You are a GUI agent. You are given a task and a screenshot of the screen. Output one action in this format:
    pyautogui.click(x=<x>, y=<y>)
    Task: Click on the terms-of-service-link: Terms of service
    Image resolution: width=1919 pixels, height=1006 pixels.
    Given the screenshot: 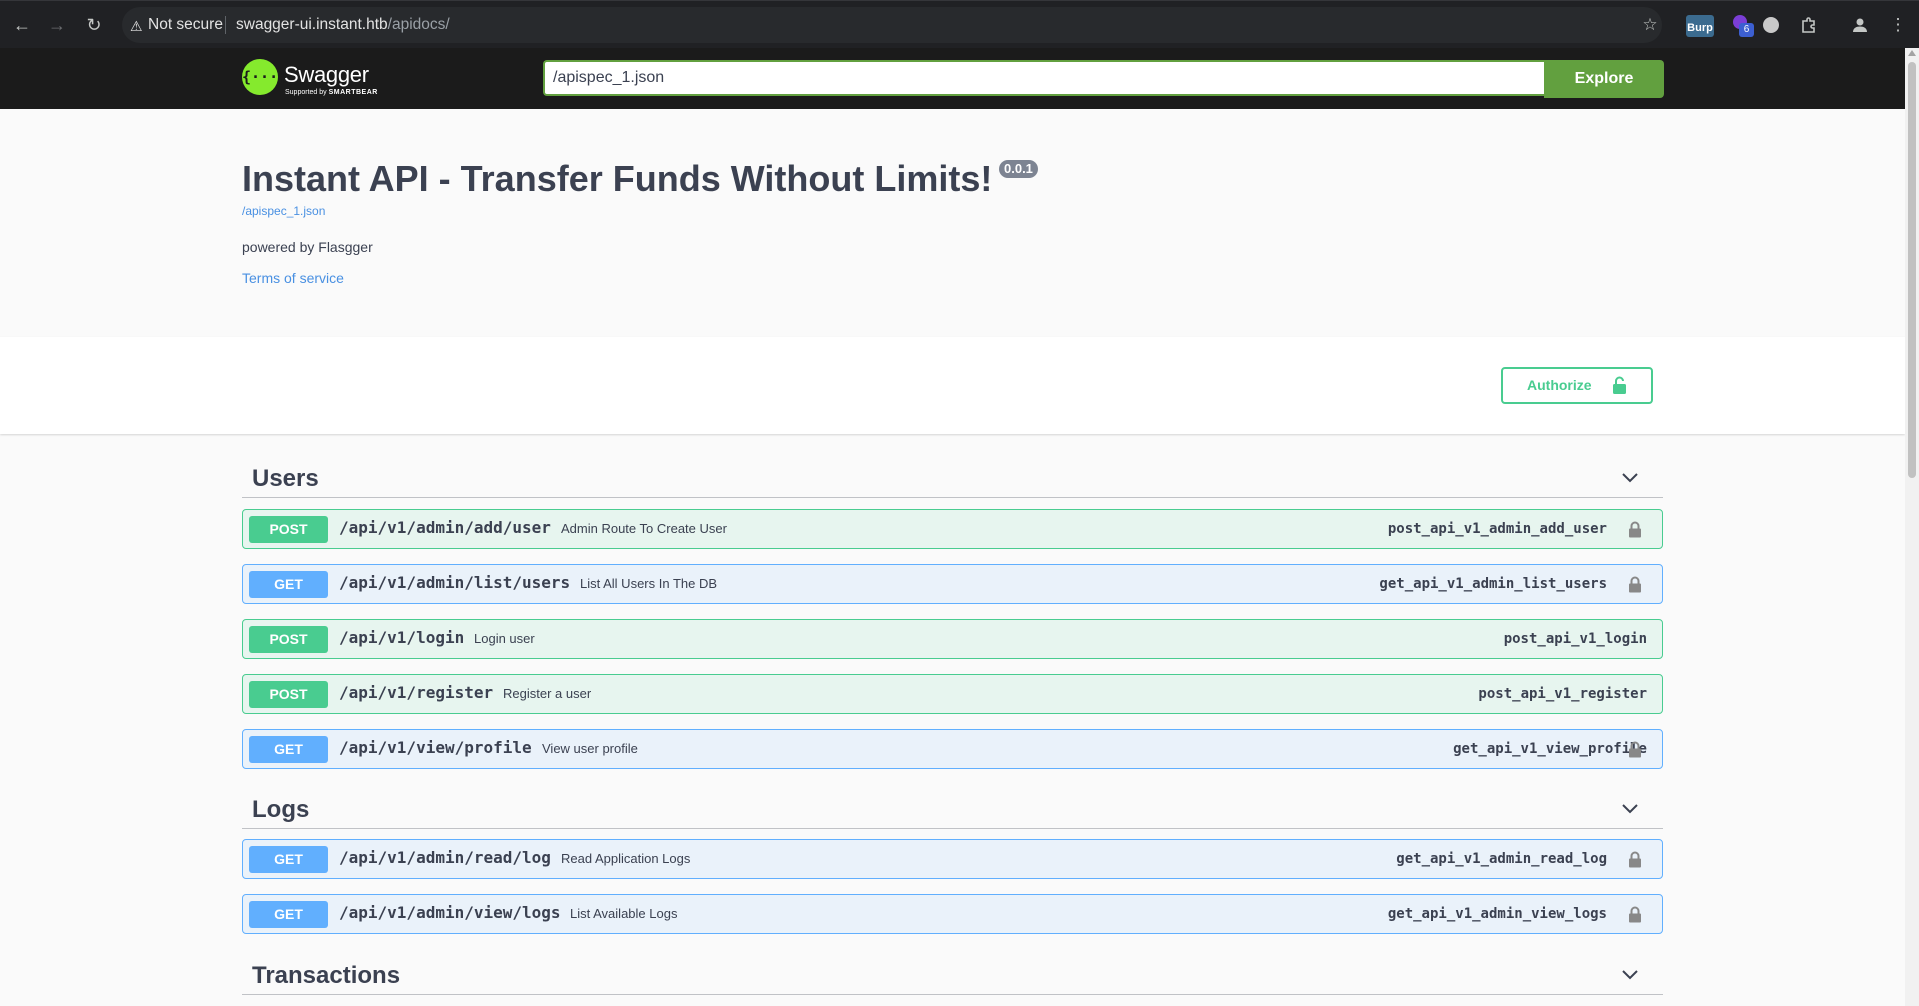 What is the action you would take?
    pyautogui.click(x=293, y=278)
    